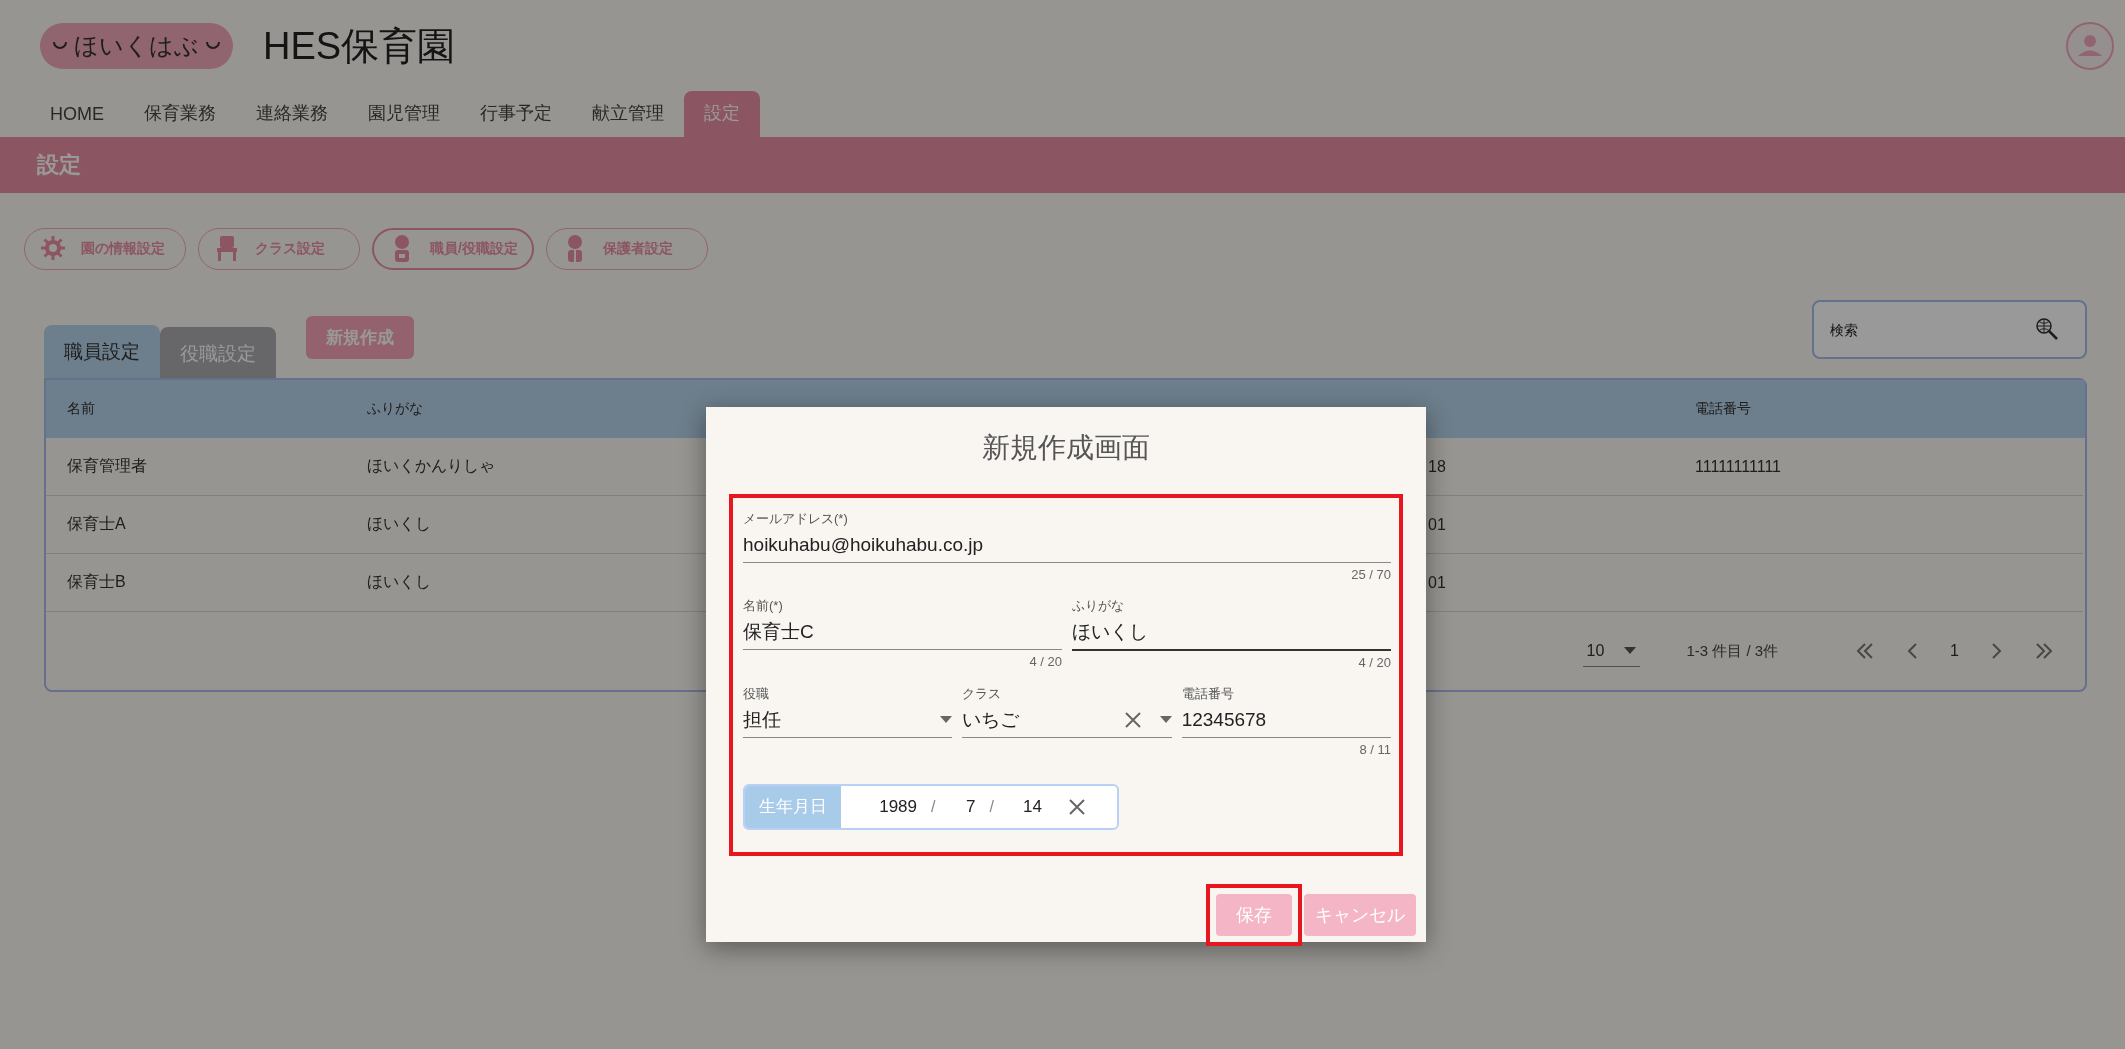 Image resolution: width=2125 pixels, height=1049 pixels. What do you see at coordinates (982, 694) in the screenshot?
I see `field-label: クラス` at bounding box center [982, 694].